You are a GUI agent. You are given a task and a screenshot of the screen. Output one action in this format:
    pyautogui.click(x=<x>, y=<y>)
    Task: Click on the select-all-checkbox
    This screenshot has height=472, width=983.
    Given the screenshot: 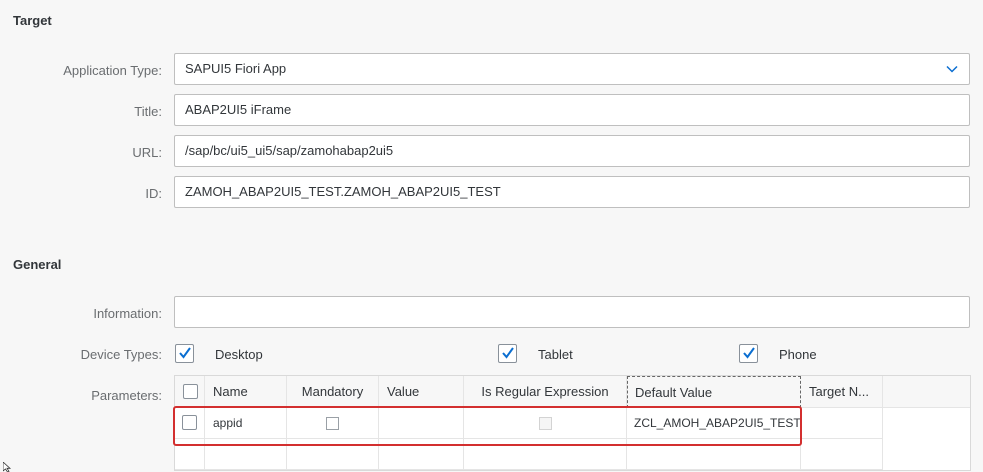 What is the action you would take?
    pyautogui.click(x=190, y=391)
    